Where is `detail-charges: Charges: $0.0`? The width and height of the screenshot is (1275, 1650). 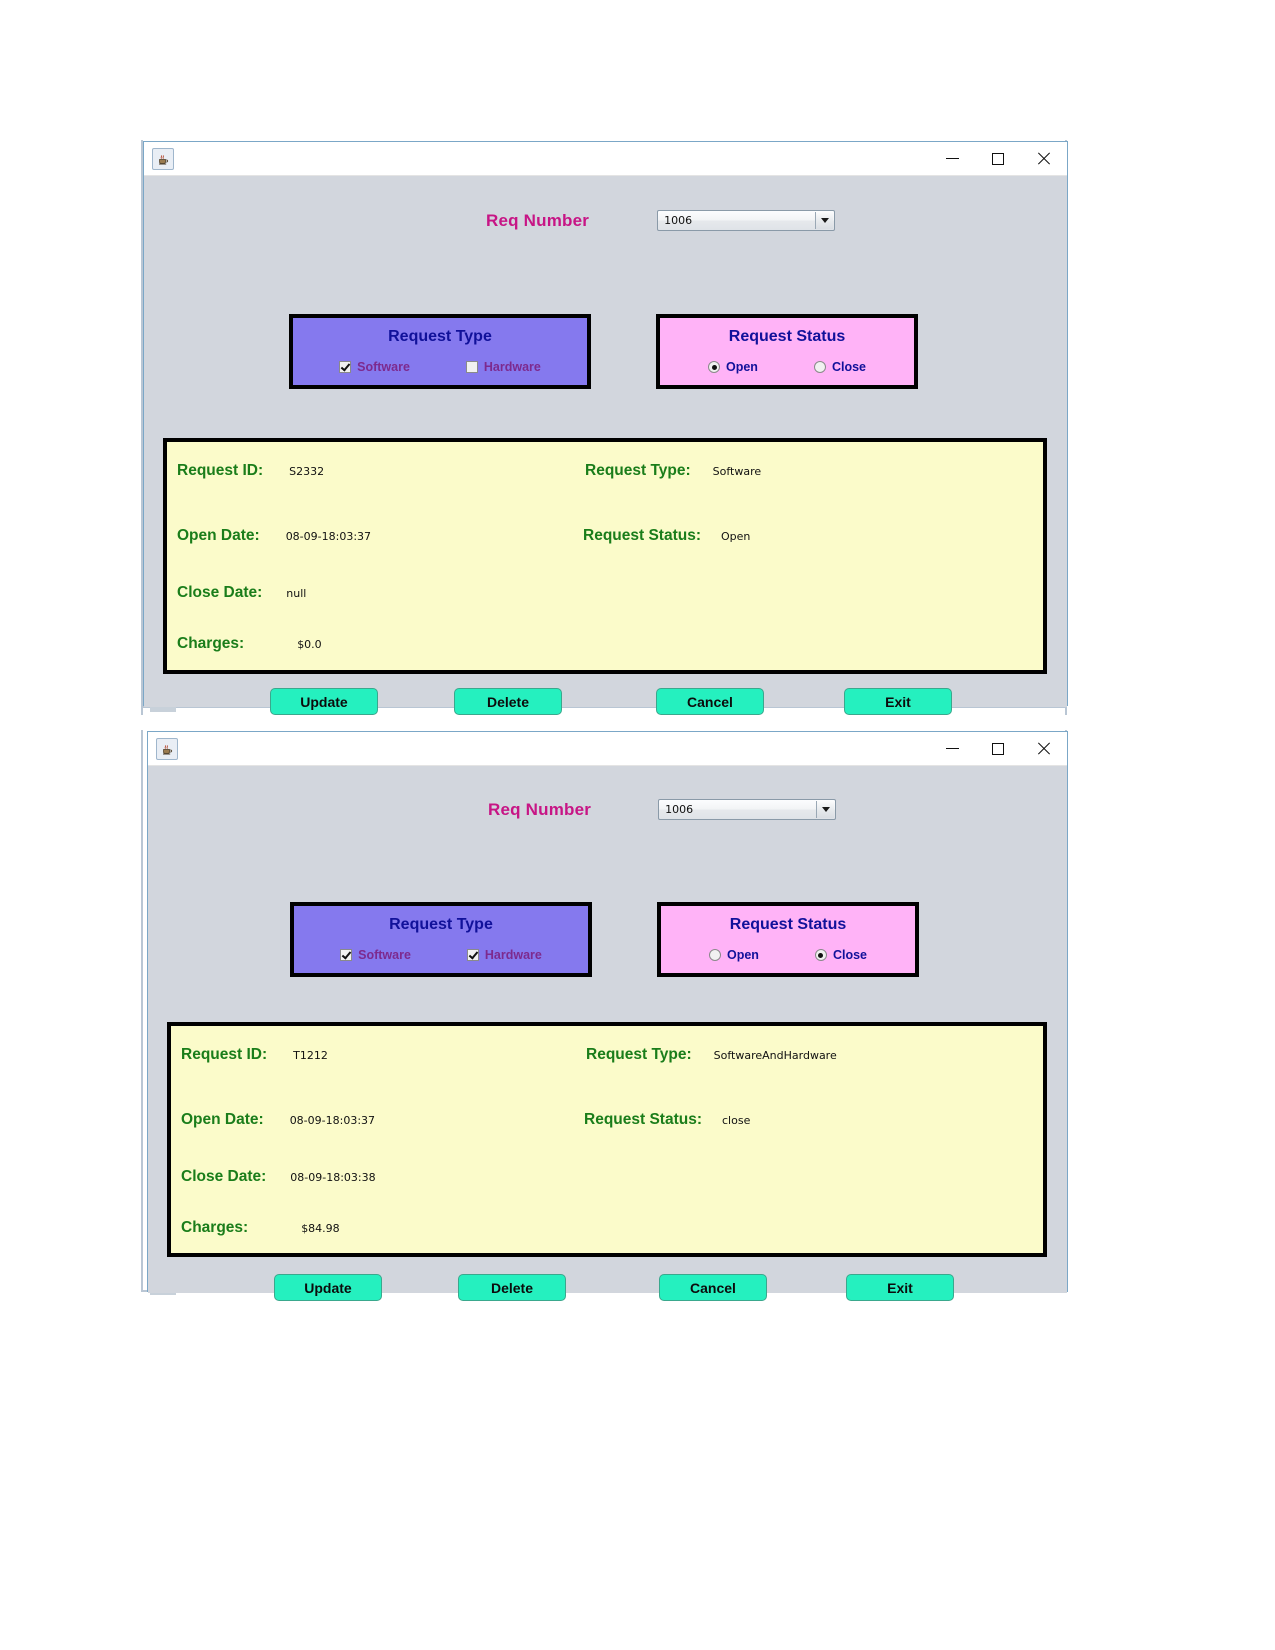
detail-charges: Charges: $0.0 is located at coordinates (249, 644).